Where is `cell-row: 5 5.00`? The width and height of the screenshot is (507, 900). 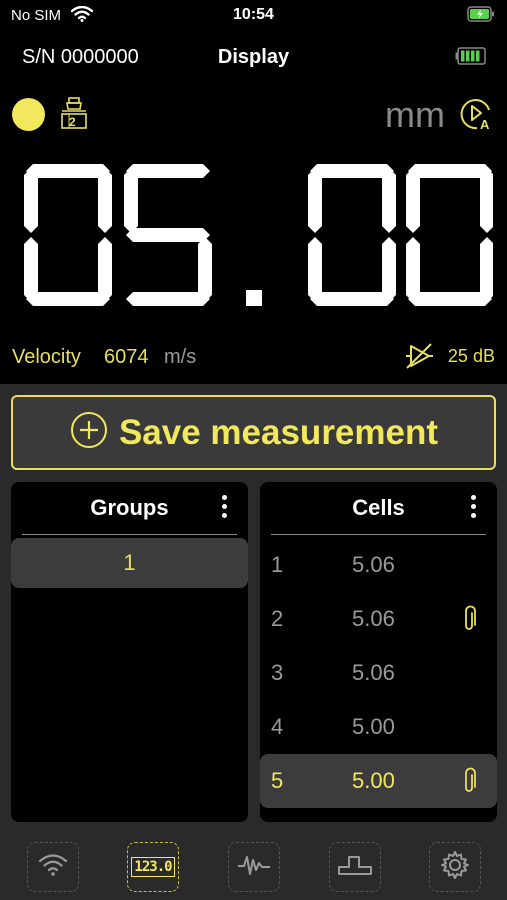
cell-row: 5 5.00 is located at coordinates (378, 781).